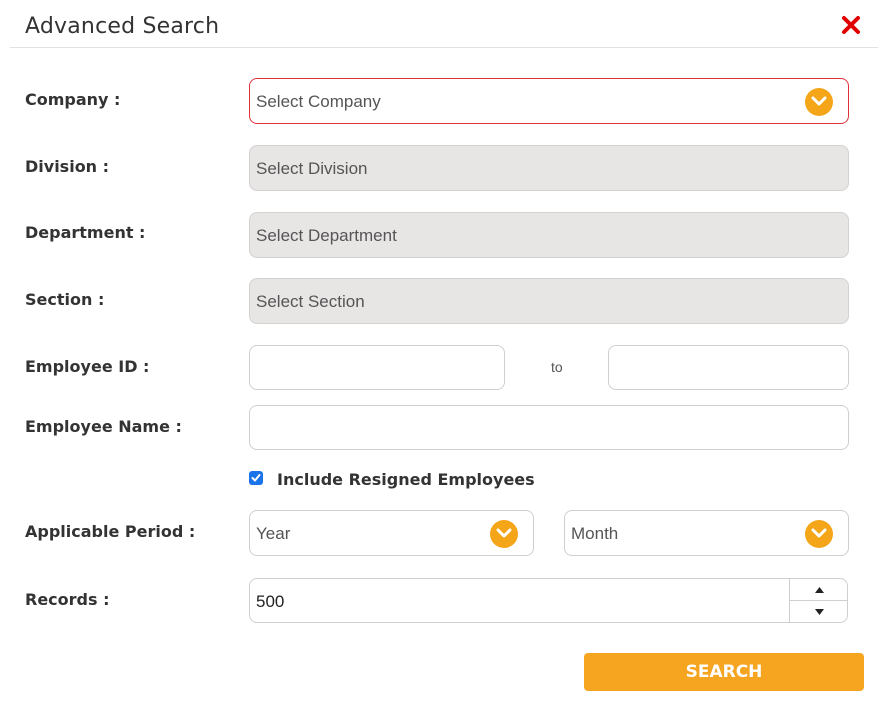 The height and width of the screenshot is (712, 885). I want to click on records-value: 500, so click(270, 602).